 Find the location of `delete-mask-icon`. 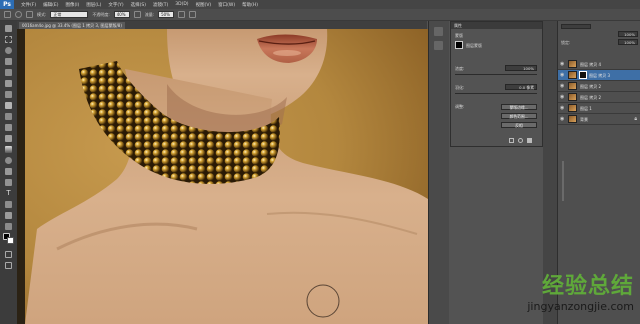

delete-mask-icon is located at coordinates (529, 140).